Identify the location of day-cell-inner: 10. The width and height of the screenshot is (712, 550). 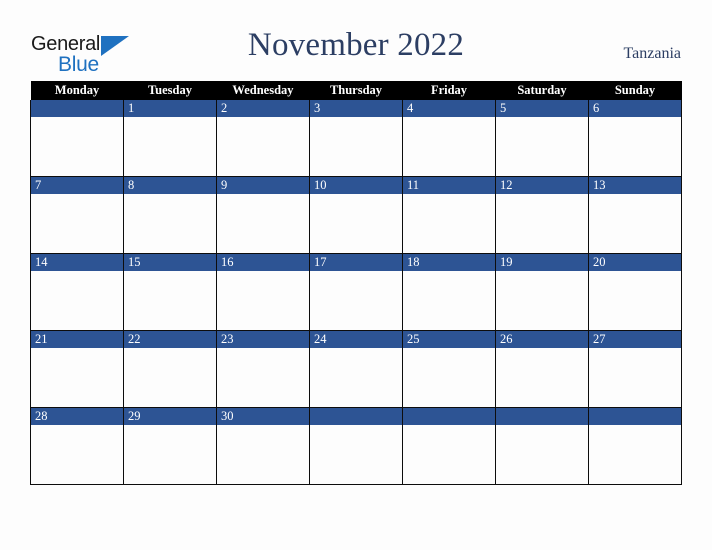
(356, 215).